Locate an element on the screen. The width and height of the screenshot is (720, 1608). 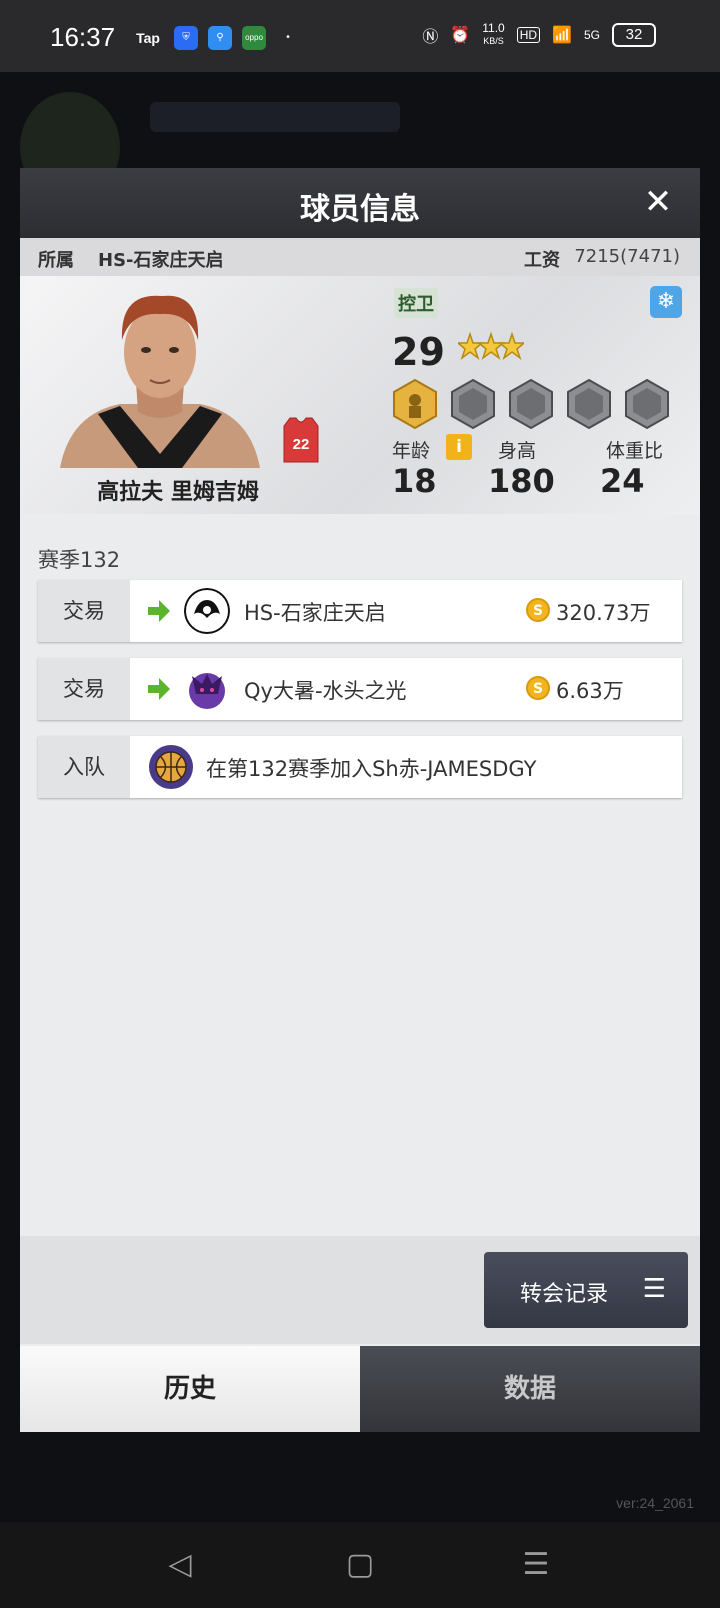
search-app-icon: ⚲ is located at coordinates (220, 38).